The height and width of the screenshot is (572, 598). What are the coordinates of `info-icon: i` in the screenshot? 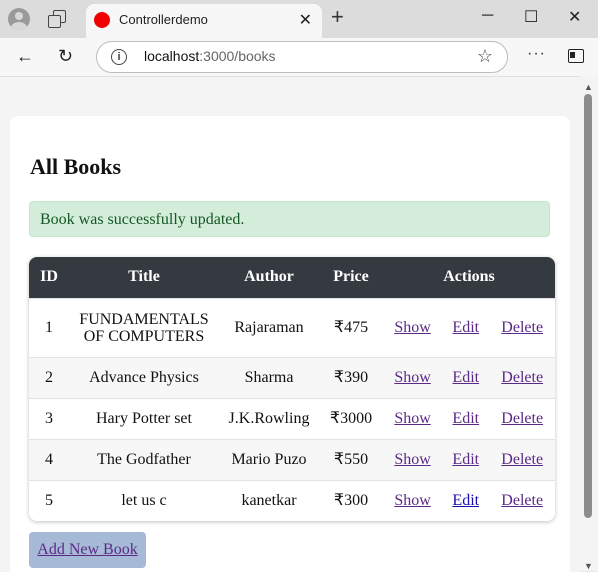 It's located at (119, 57).